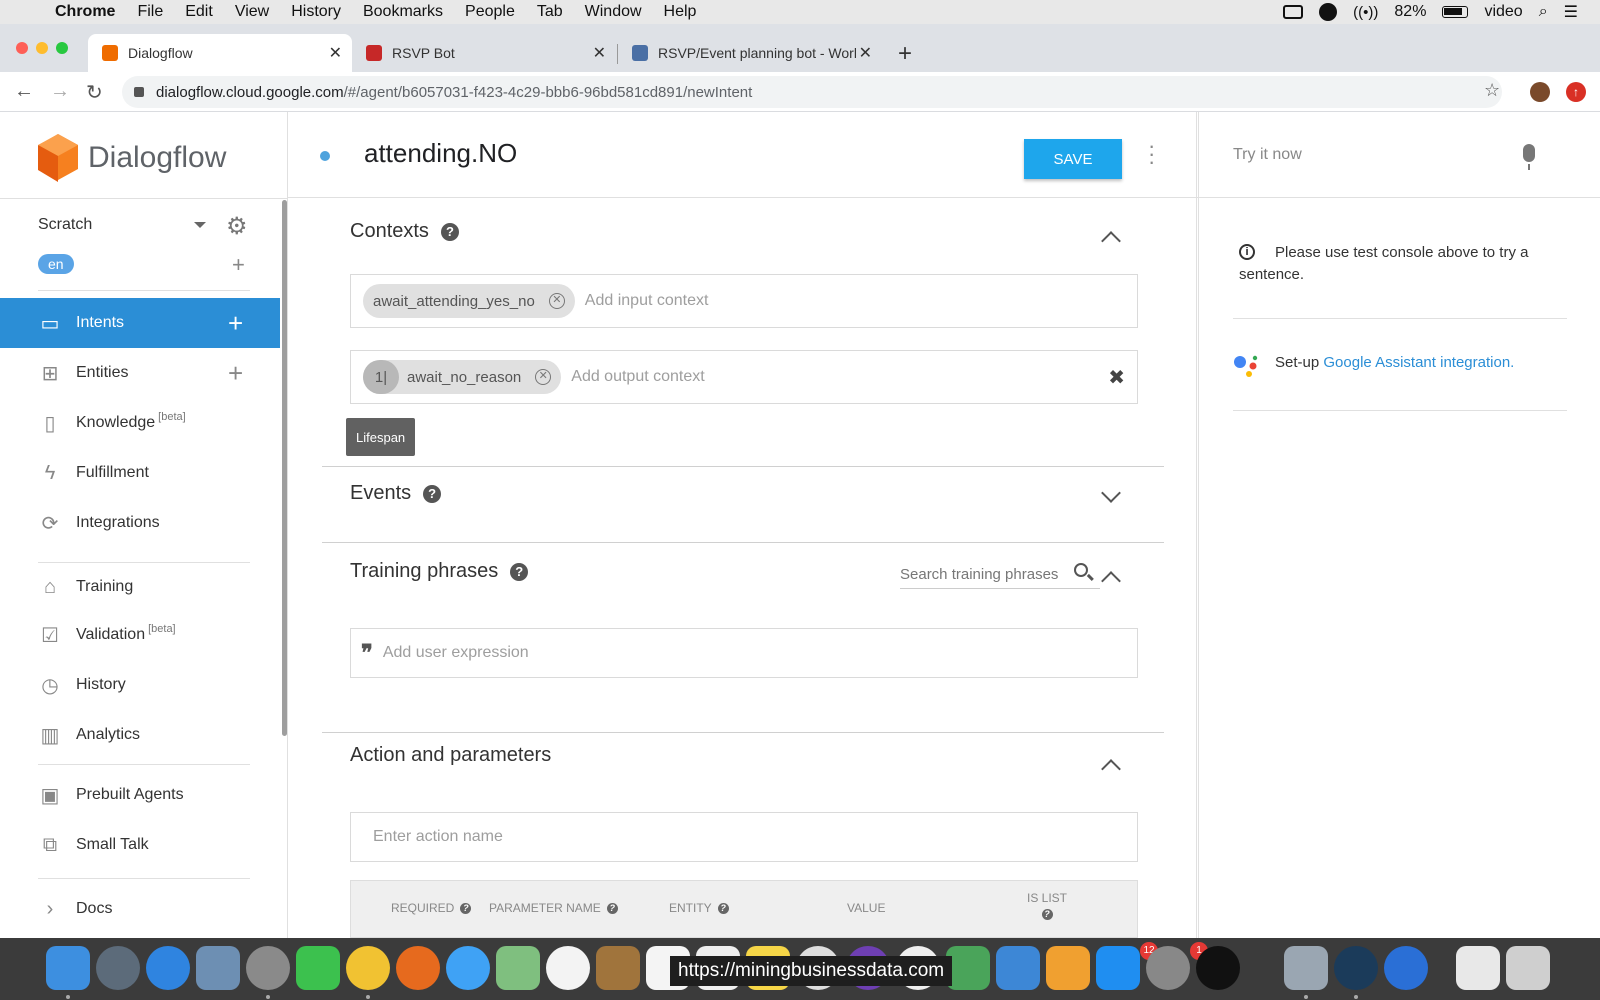 This screenshot has width=1600, height=1000. What do you see at coordinates (68, 968) in the screenshot?
I see `finder-icon` at bounding box center [68, 968].